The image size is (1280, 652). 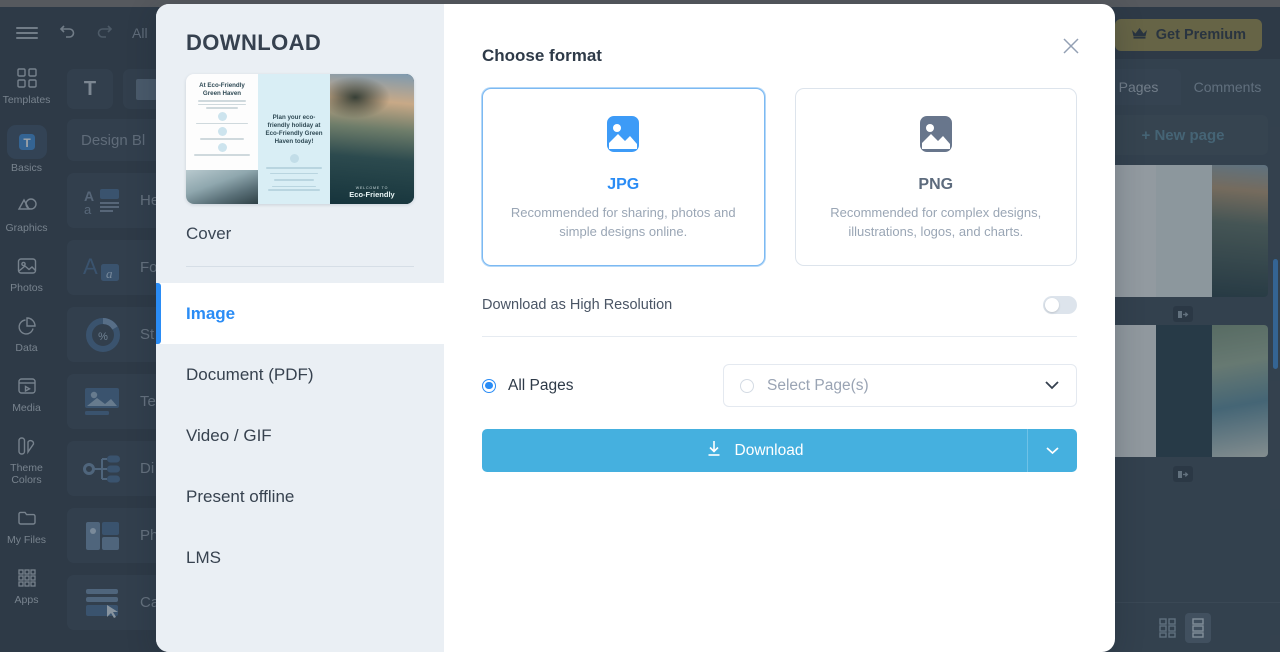 I want to click on format-card-name: PNG, so click(x=936, y=184).